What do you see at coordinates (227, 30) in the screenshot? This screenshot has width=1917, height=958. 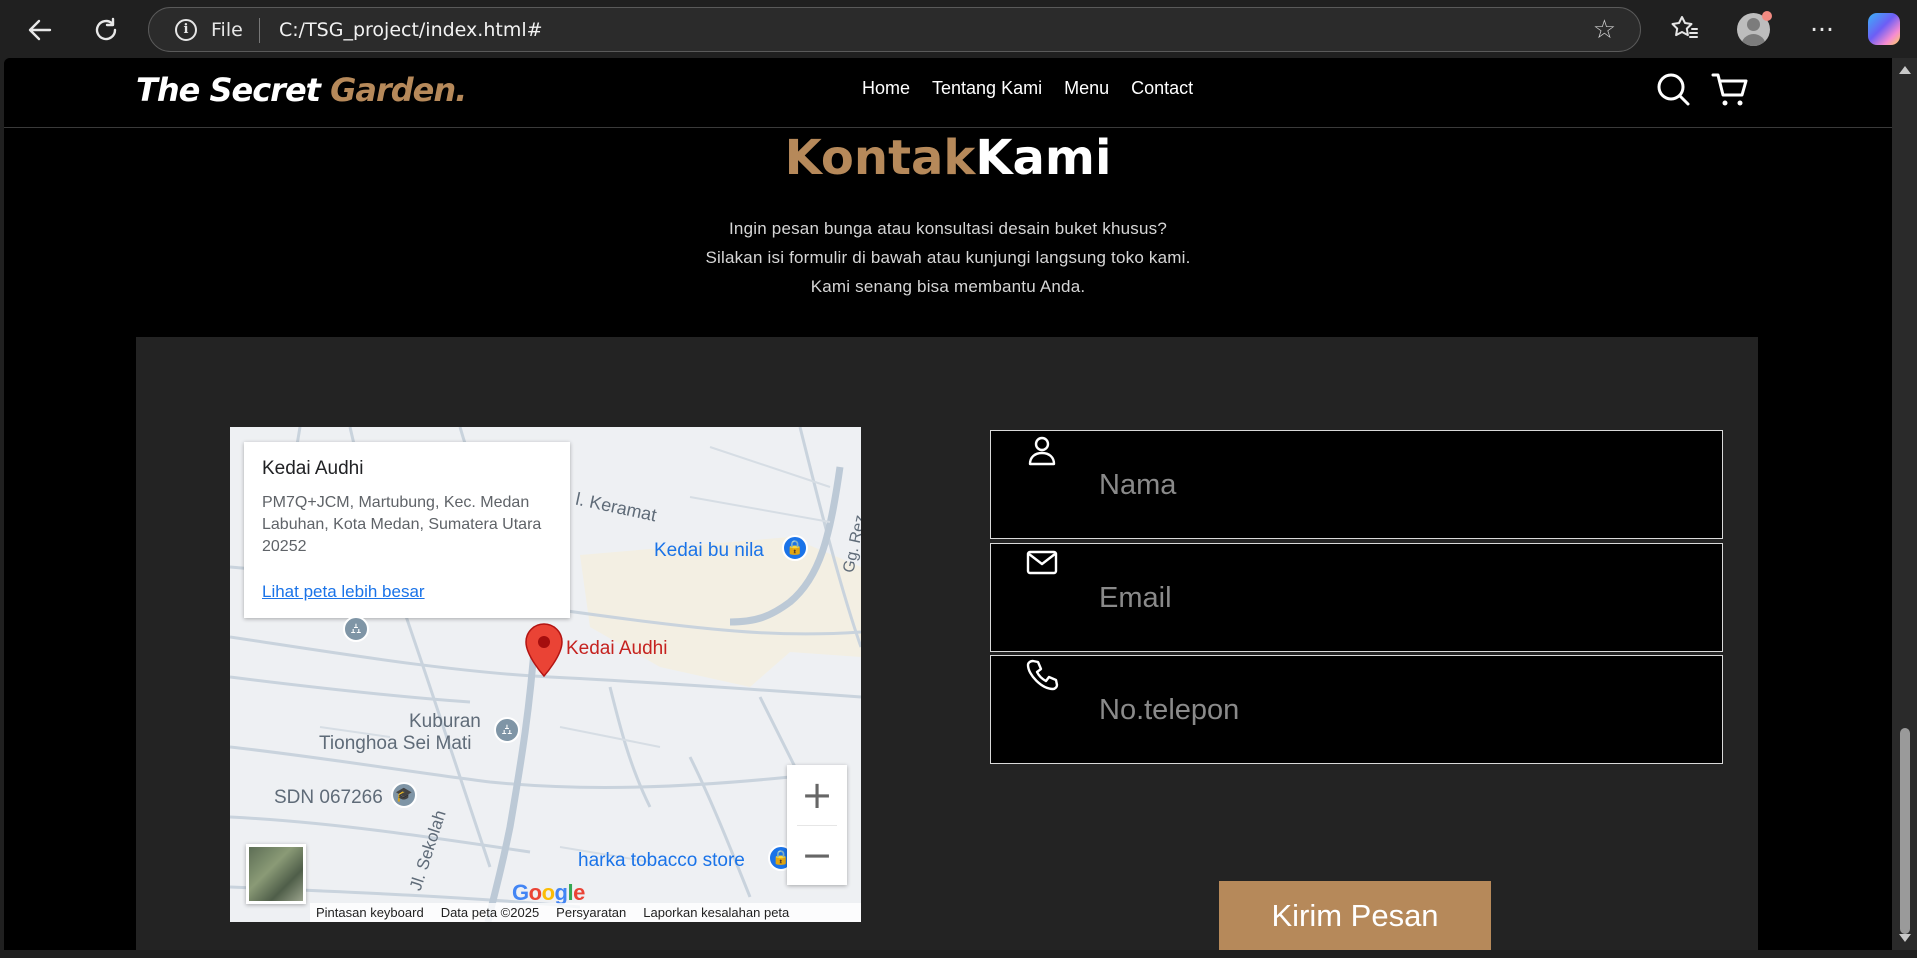 I see `scheme-label: File` at bounding box center [227, 30].